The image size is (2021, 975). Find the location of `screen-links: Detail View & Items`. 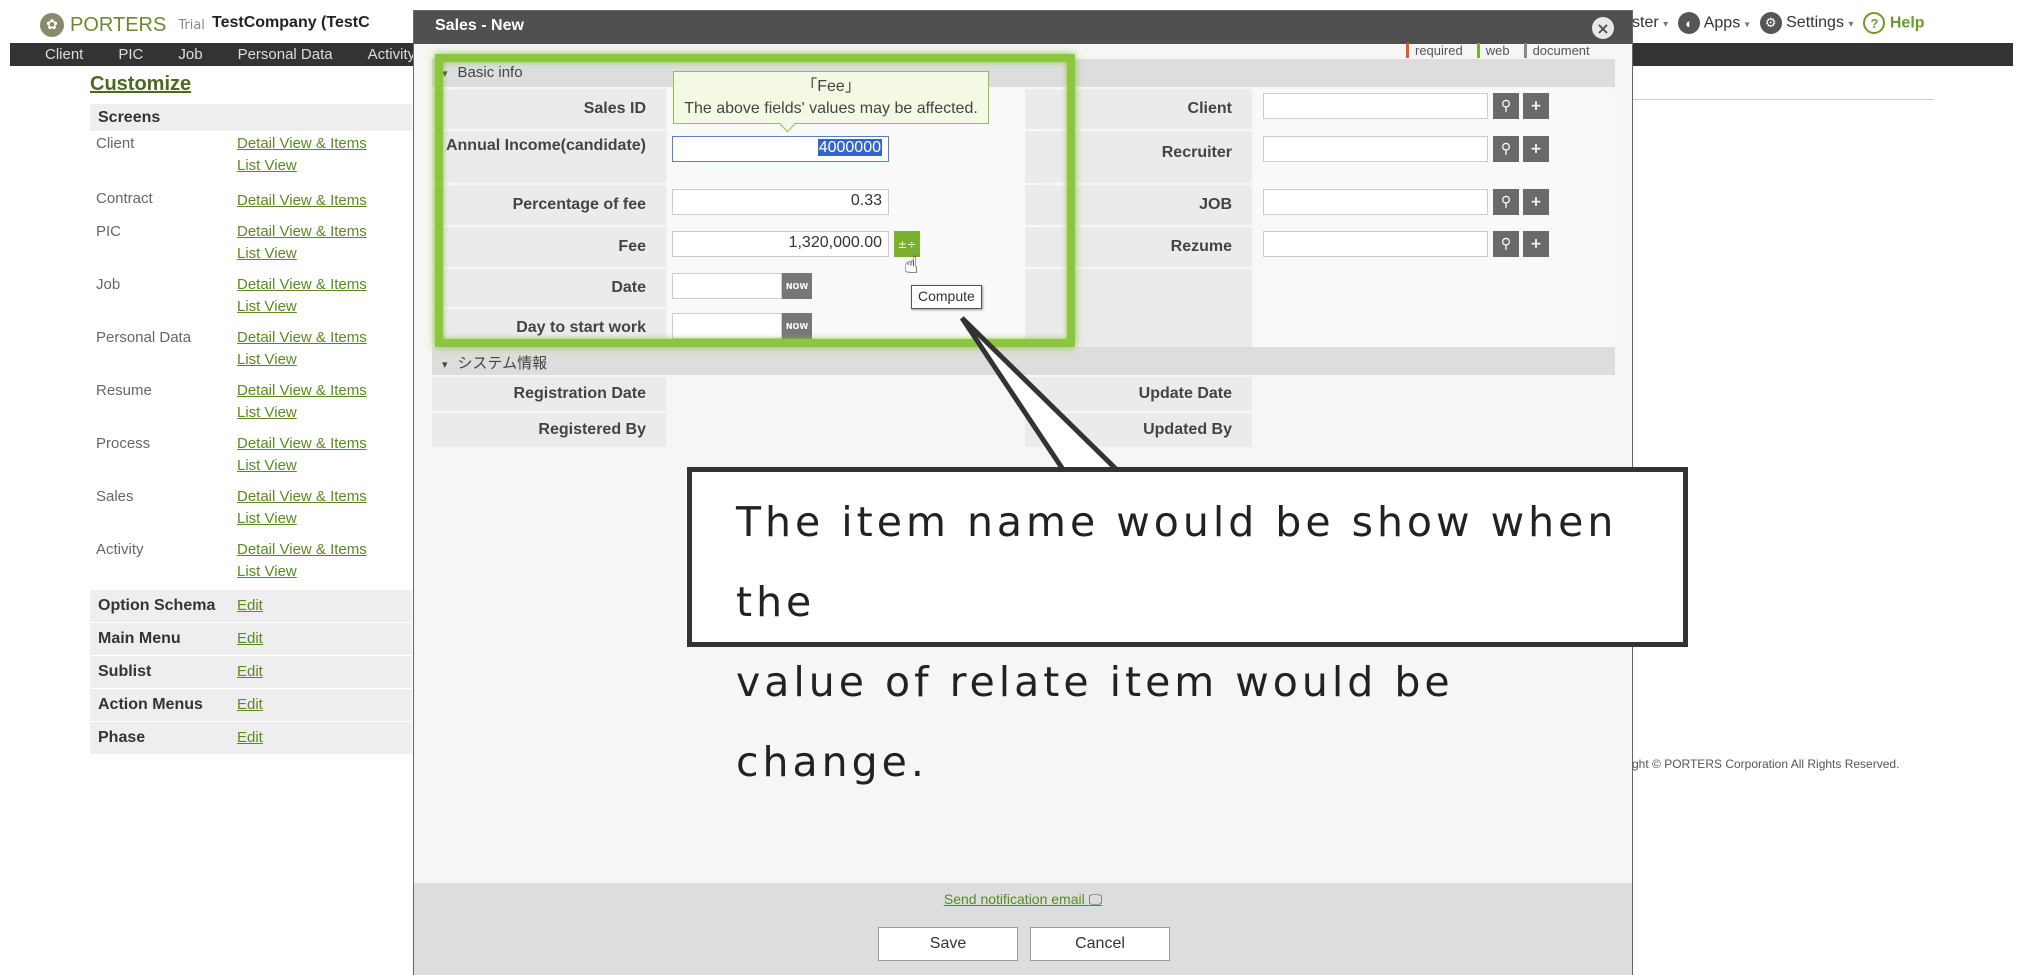

screen-links: Detail View & Items is located at coordinates (322, 201).